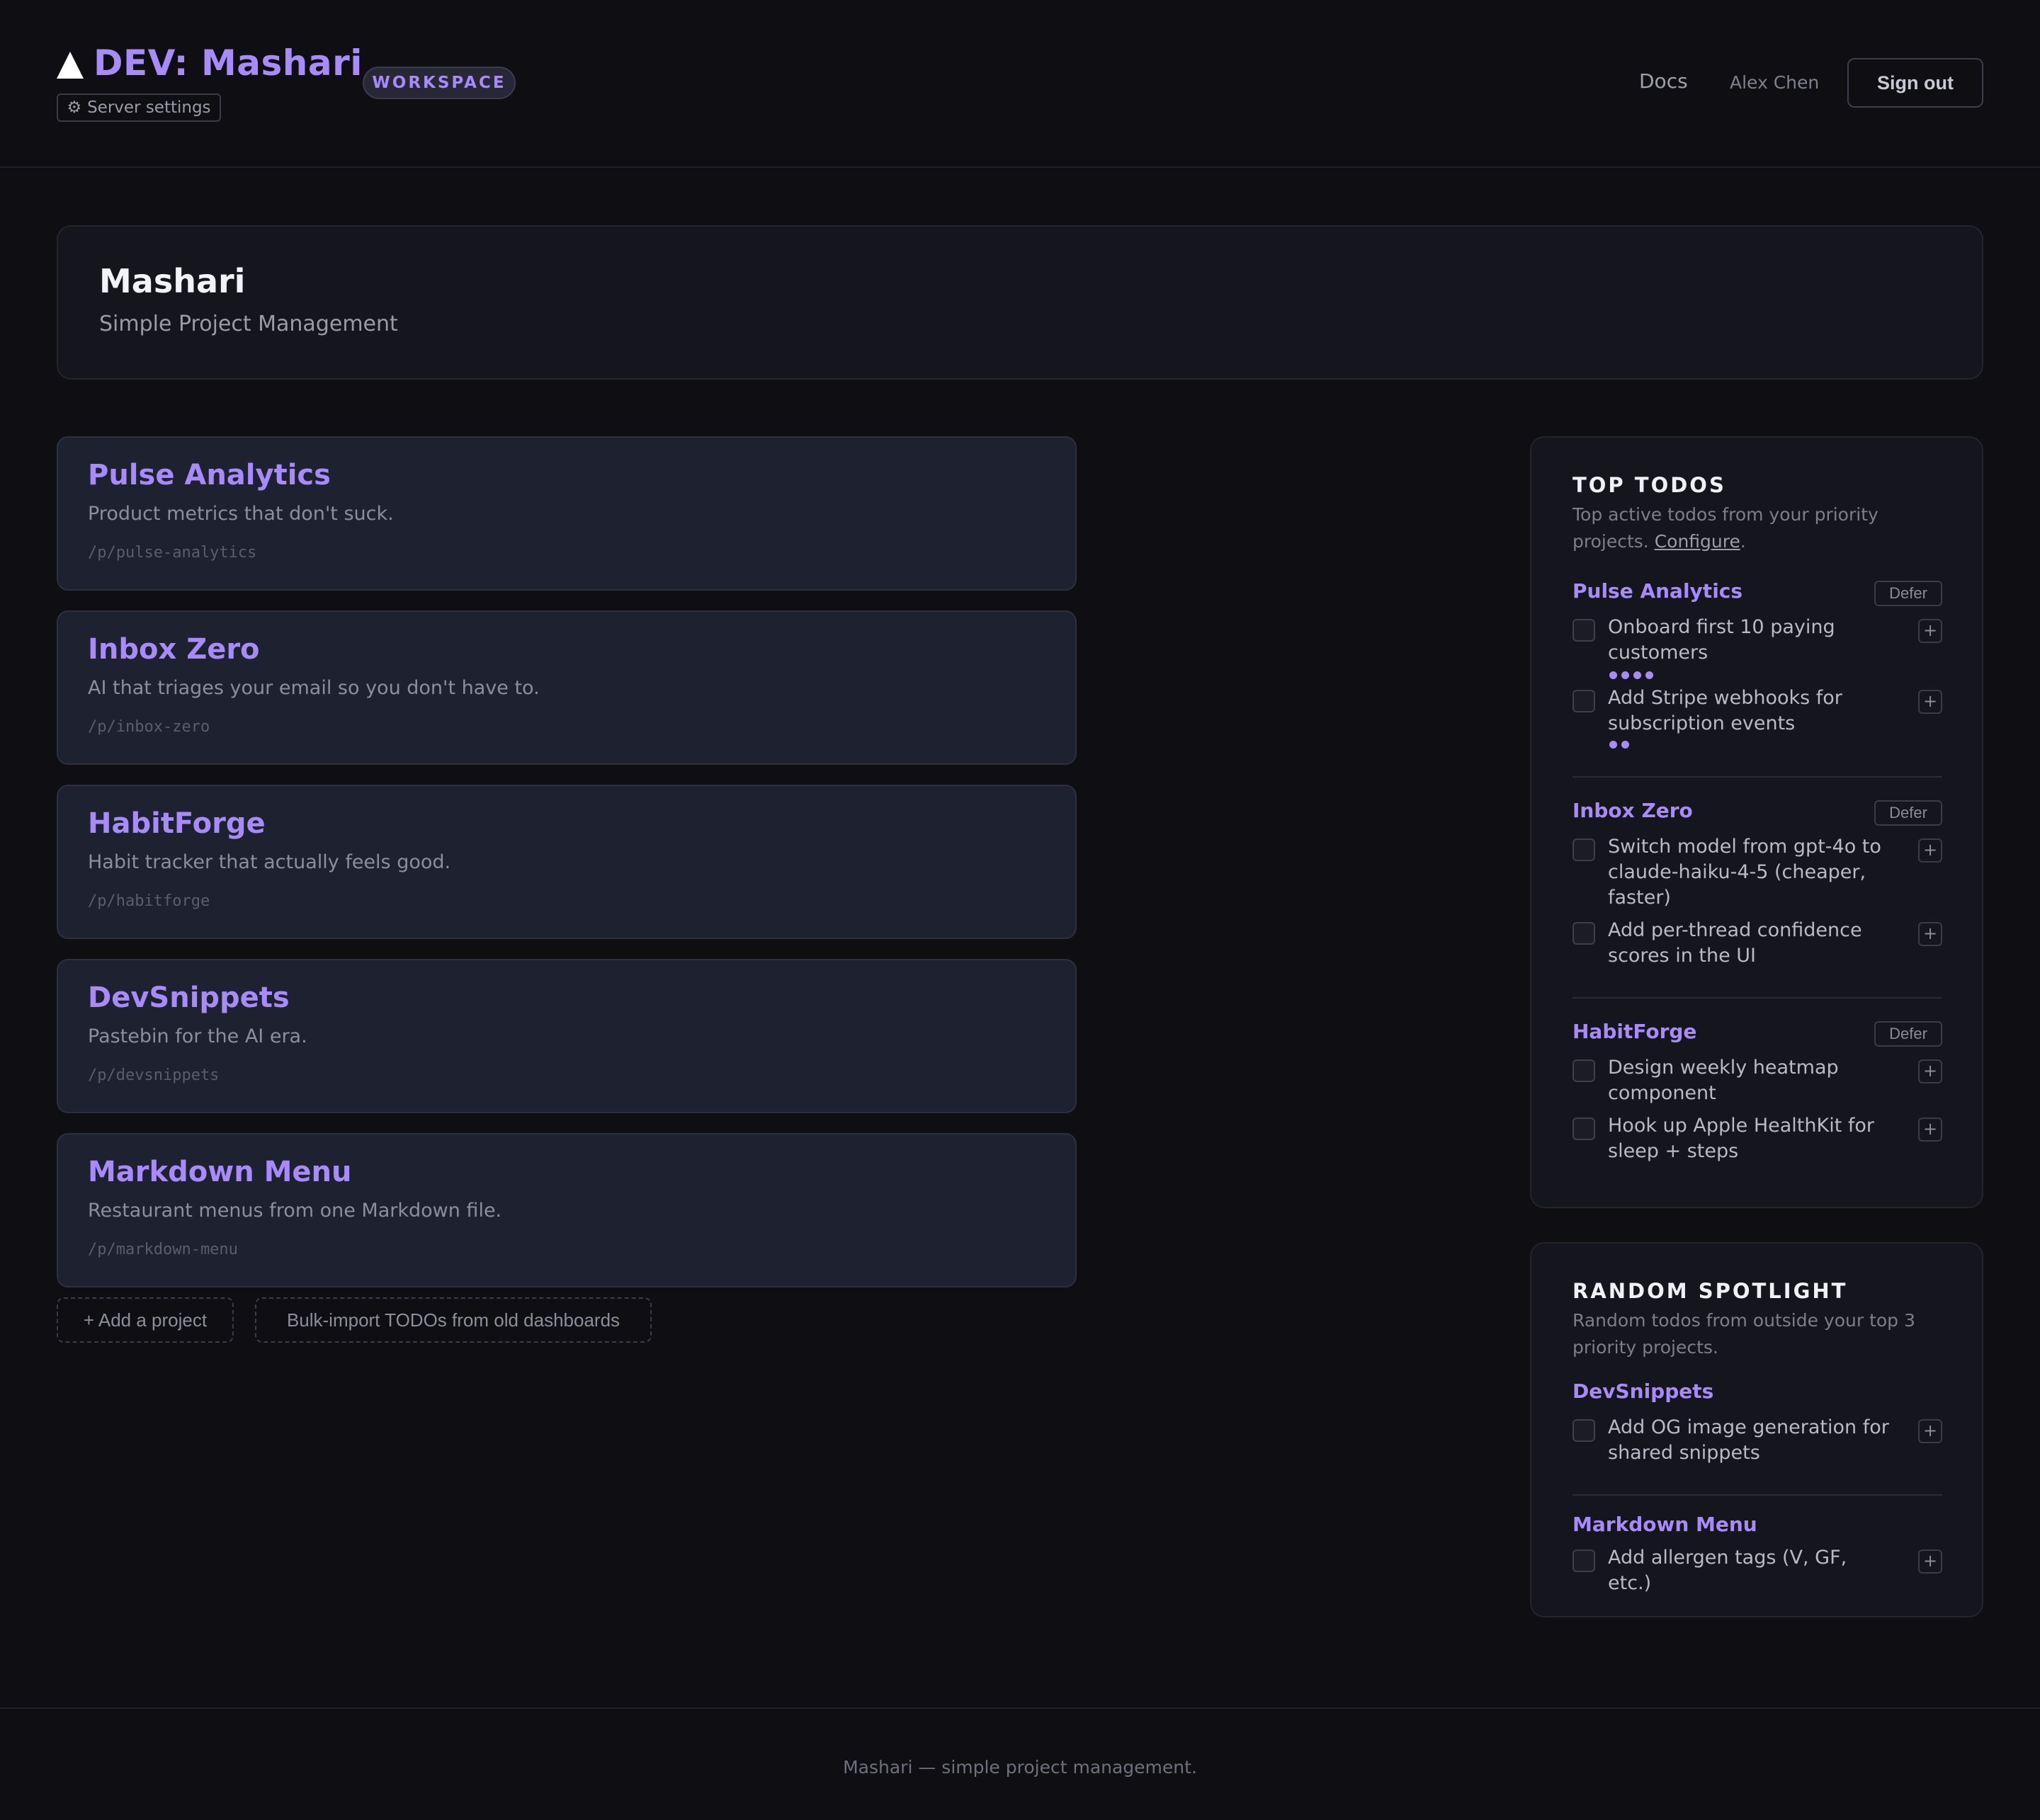 The width and height of the screenshot is (2040, 1820). What do you see at coordinates (149, 901) in the screenshot?
I see `project-slug: /p/habitforge` at bounding box center [149, 901].